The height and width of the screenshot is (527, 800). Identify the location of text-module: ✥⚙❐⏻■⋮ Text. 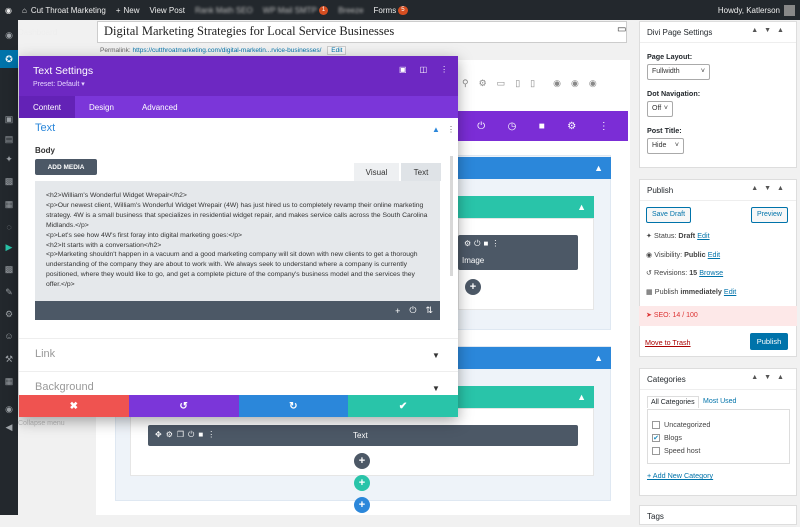
(363, 435).